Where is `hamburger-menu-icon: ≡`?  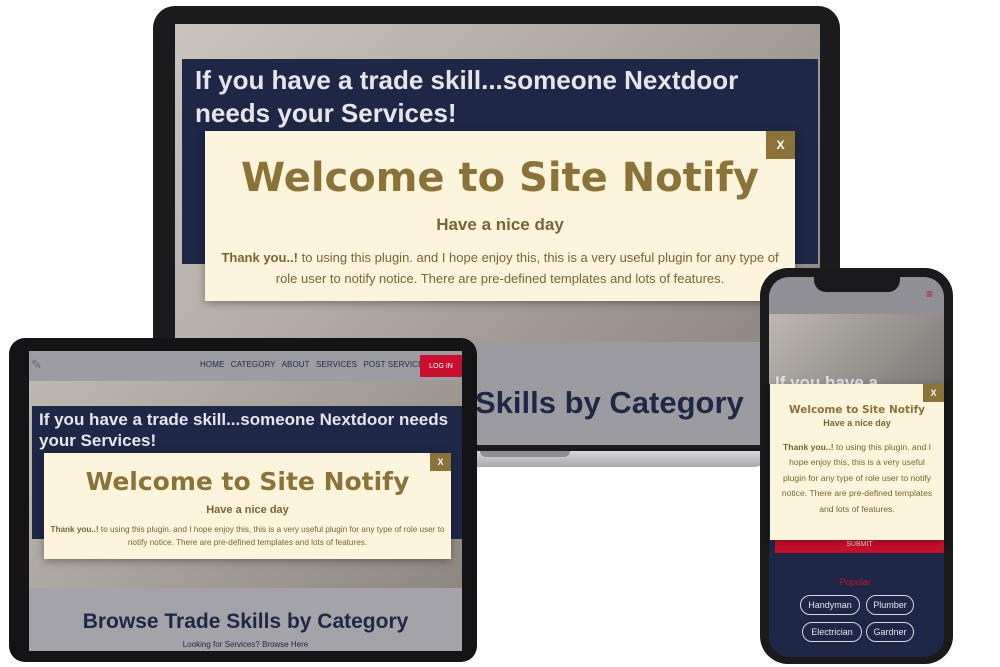
hamburger-menu-icon: ≡ is located at coordinates (929, 294).